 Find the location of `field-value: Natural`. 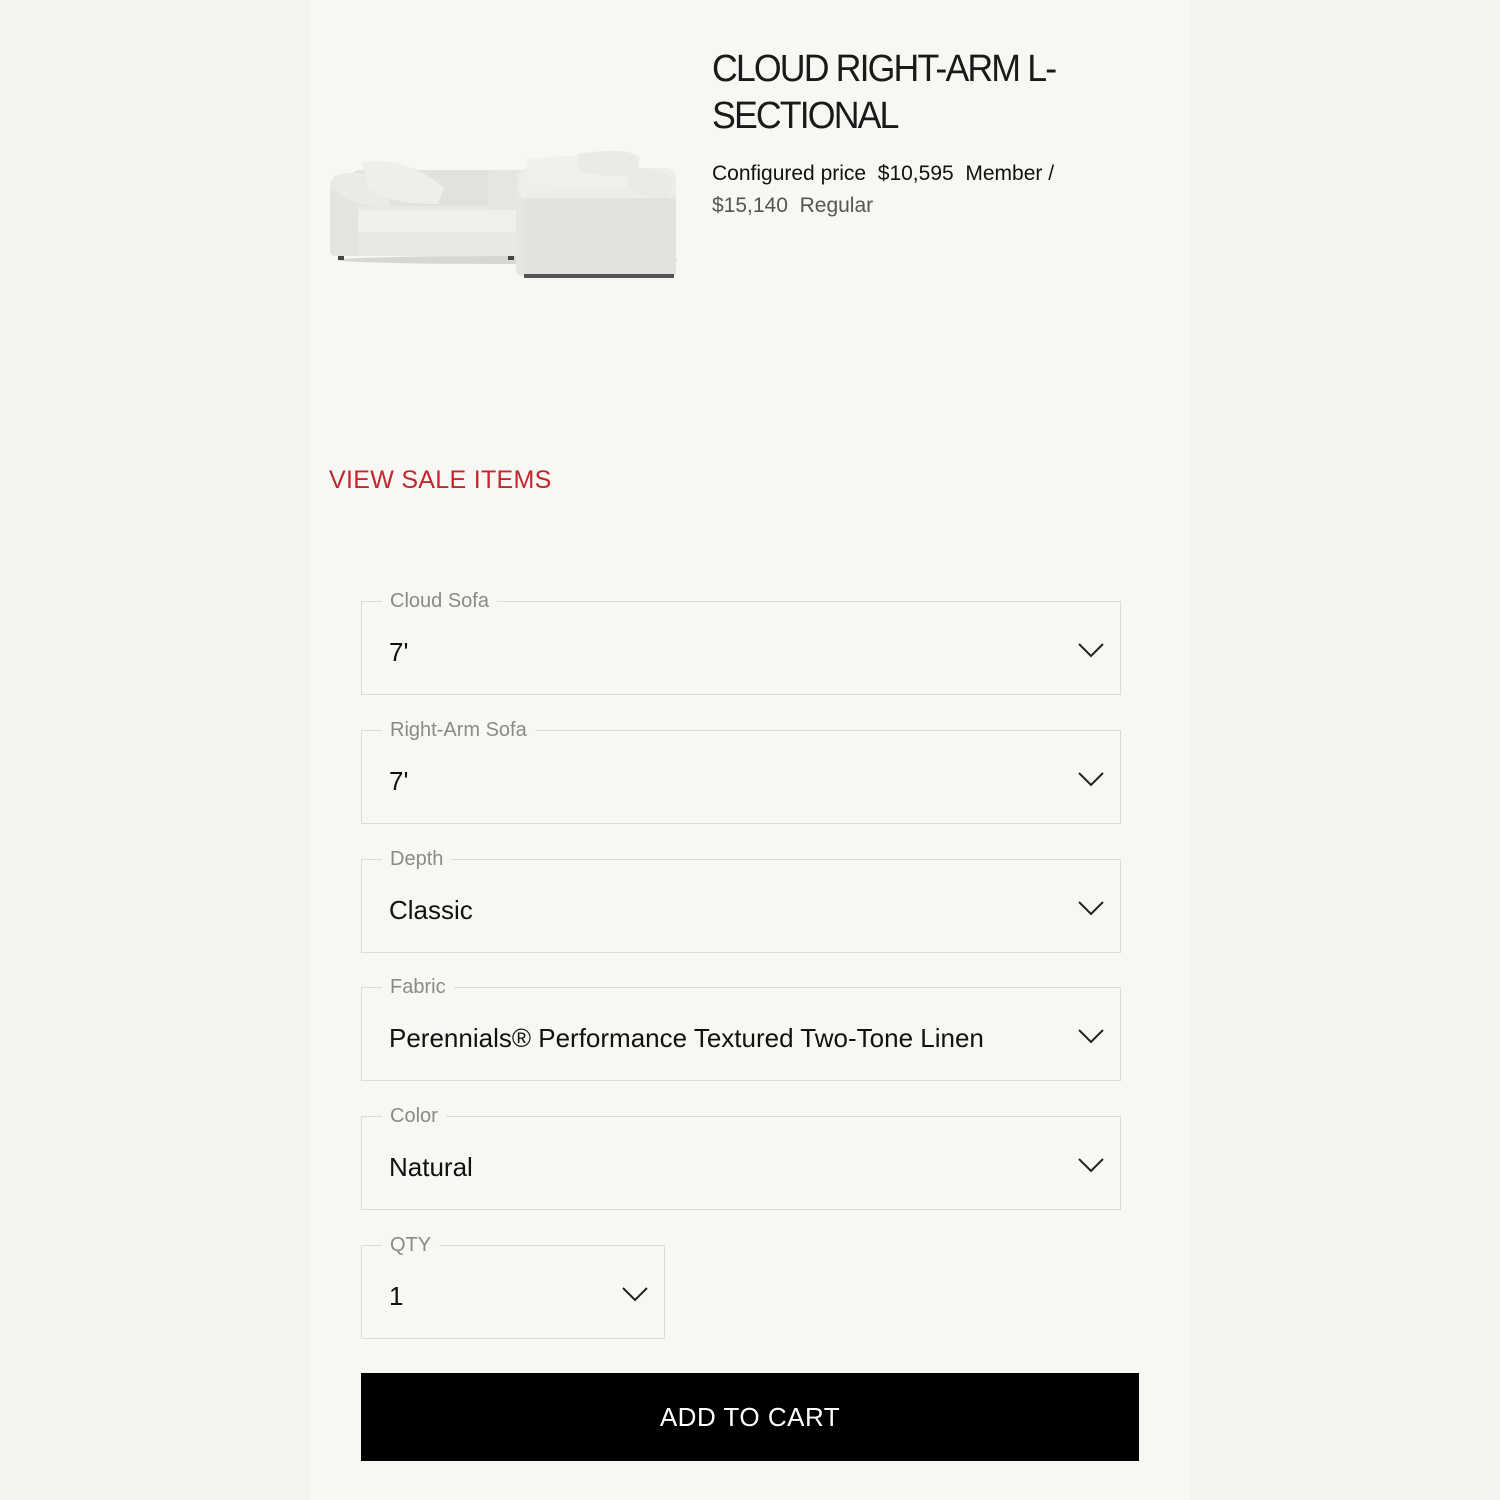

field-value: Natural is located at coordinates (431, 1167).